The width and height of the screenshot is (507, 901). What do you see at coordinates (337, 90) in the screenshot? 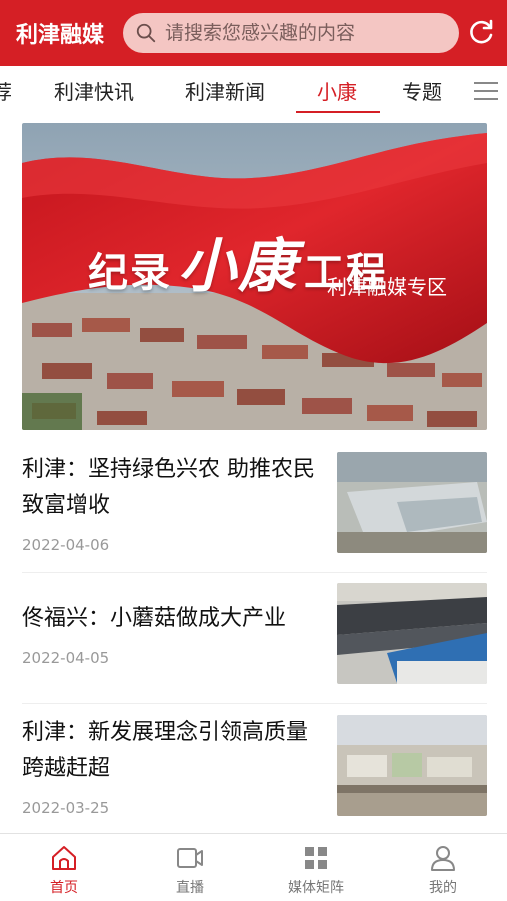
I see `tab-xiaokang: 小康` at bounding box center [337, 90].